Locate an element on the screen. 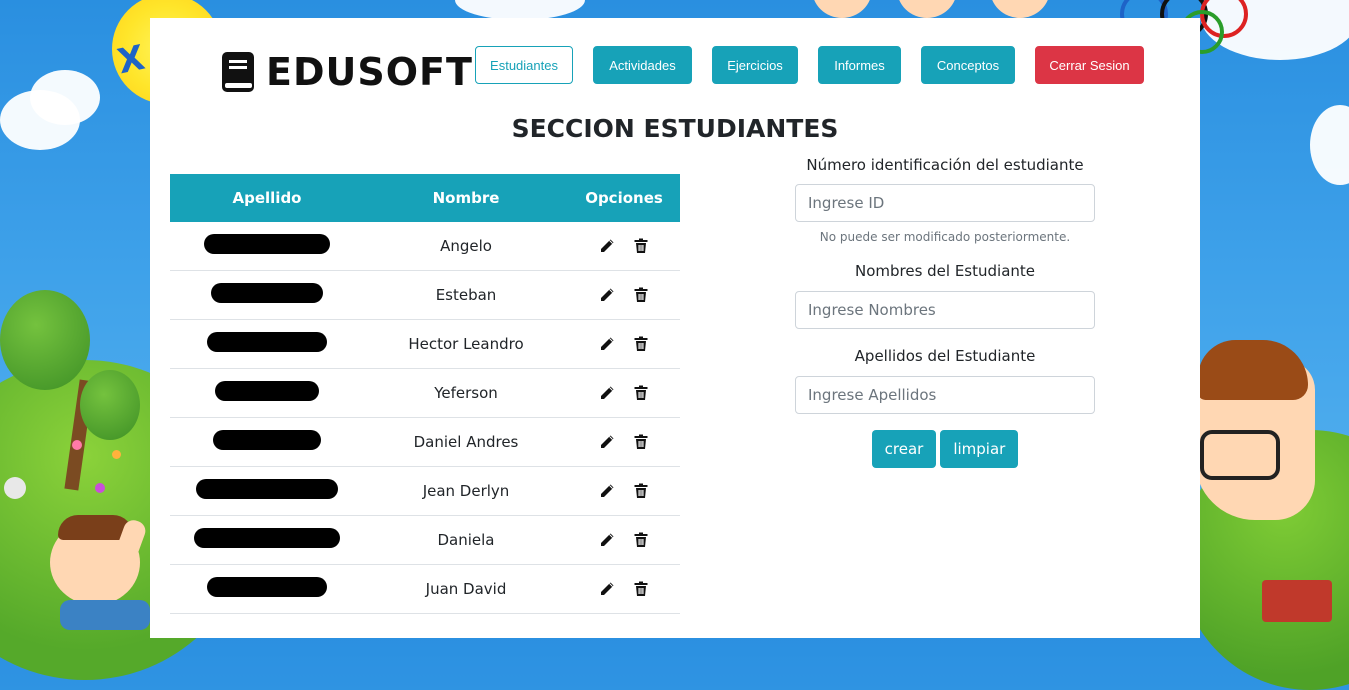 This screenshot has height=690, width=1349. nombres-label: Nombres del Estudiante is located at coordinates (945, 271).